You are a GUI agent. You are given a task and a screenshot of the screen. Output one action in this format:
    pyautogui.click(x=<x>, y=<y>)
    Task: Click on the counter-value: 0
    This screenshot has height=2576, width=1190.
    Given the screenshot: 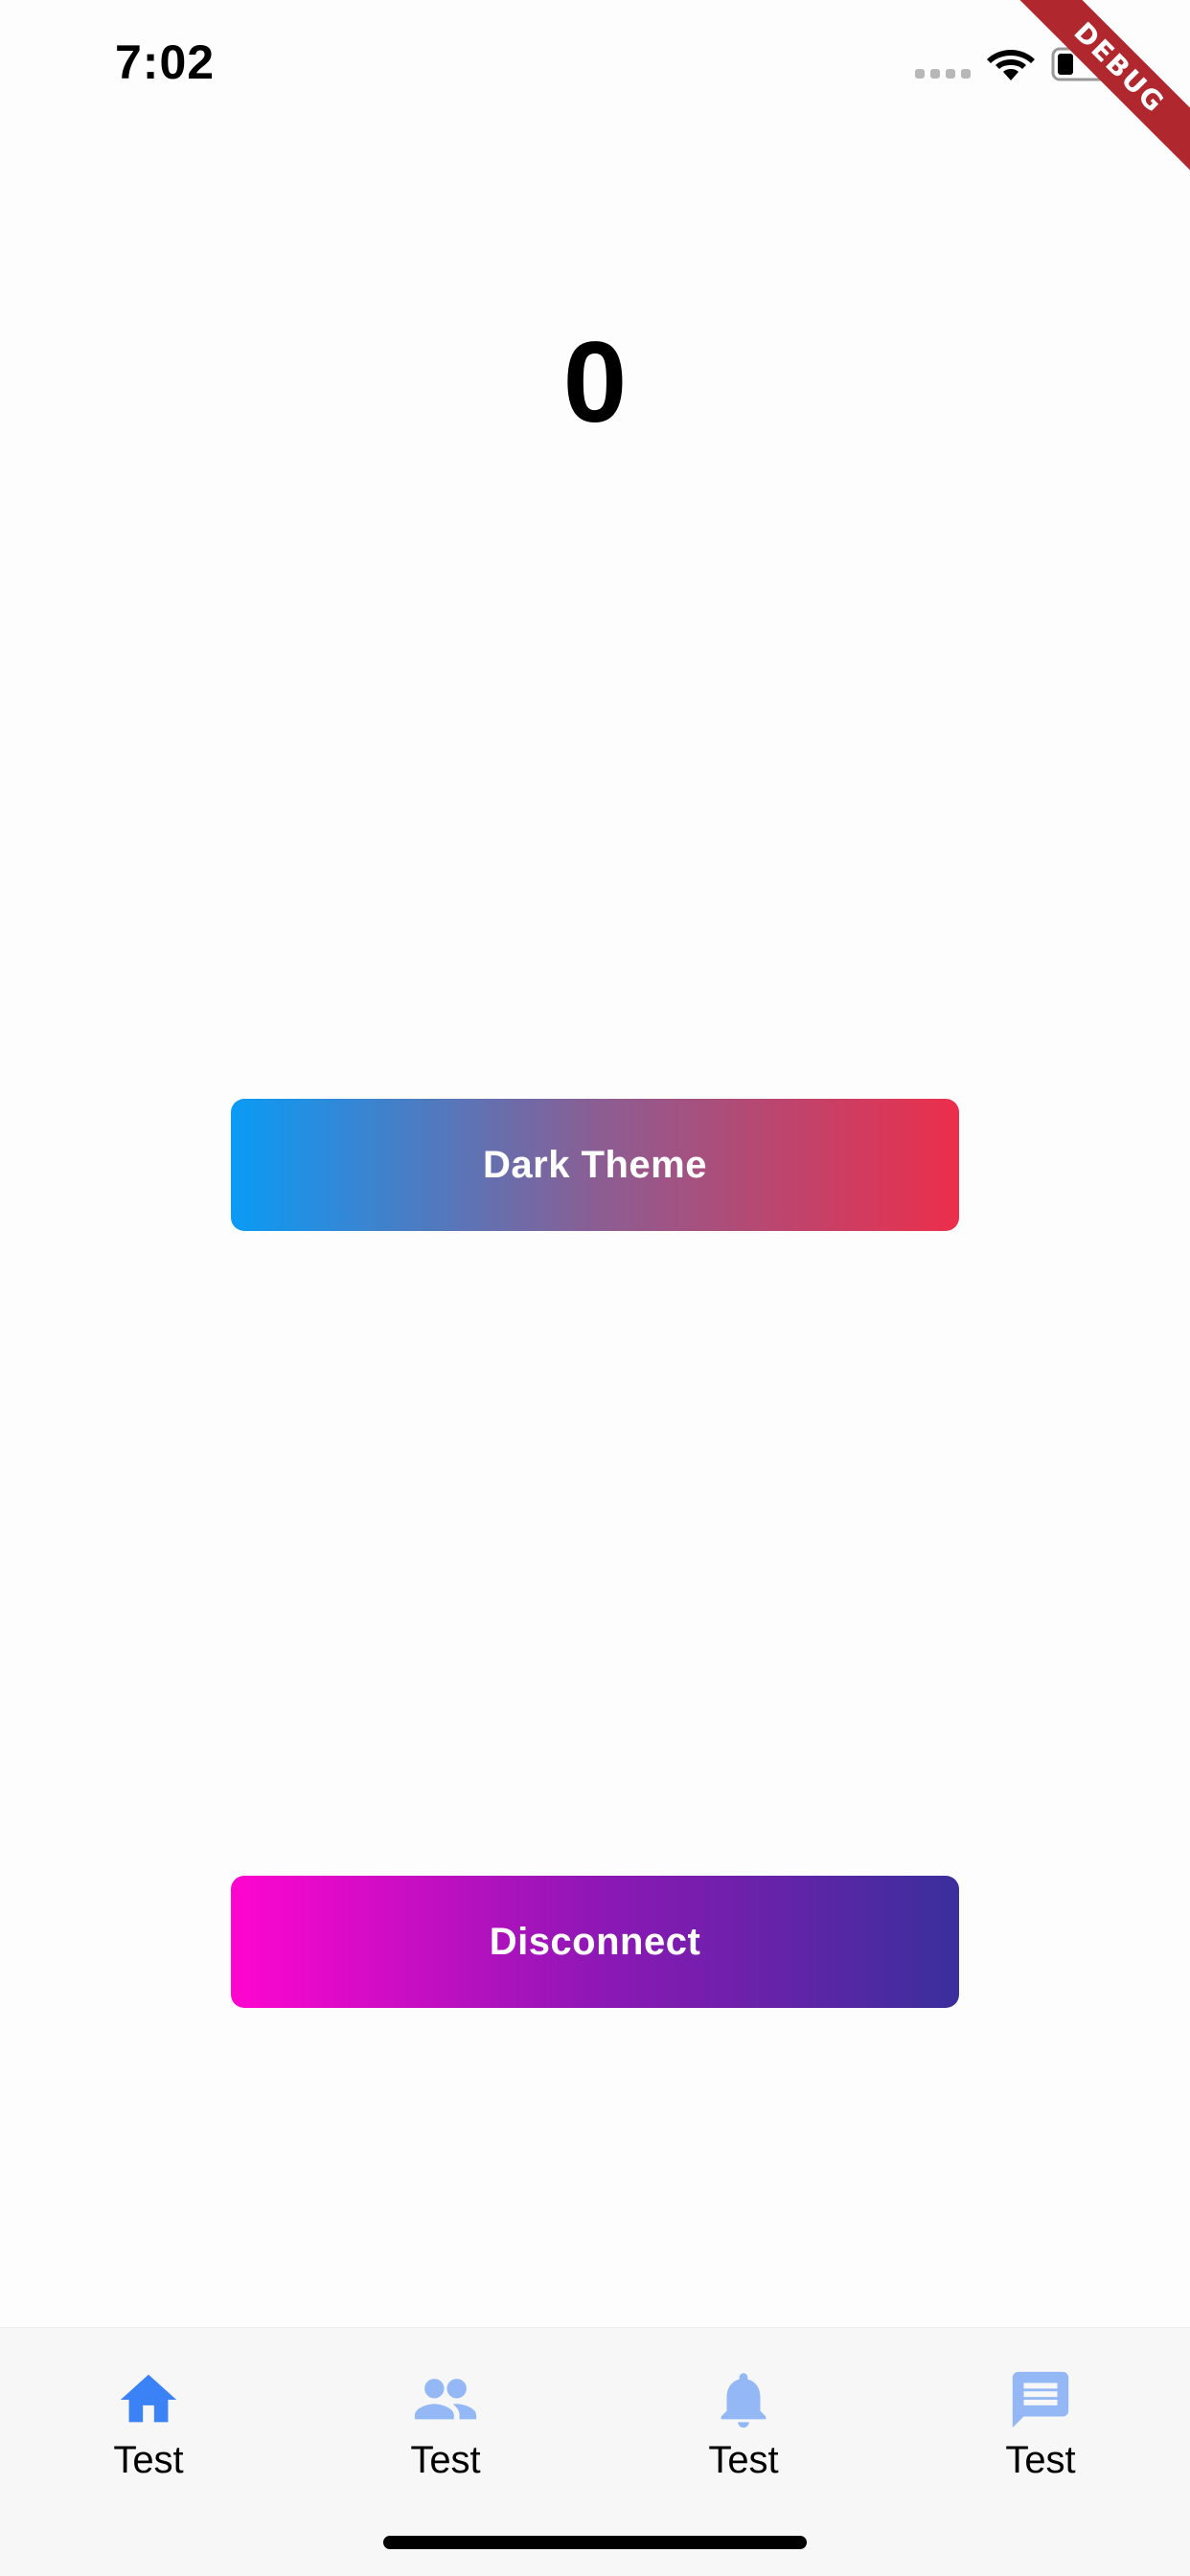 What is the action you would take?
    pyautogui.click(x=595, y=382)
    